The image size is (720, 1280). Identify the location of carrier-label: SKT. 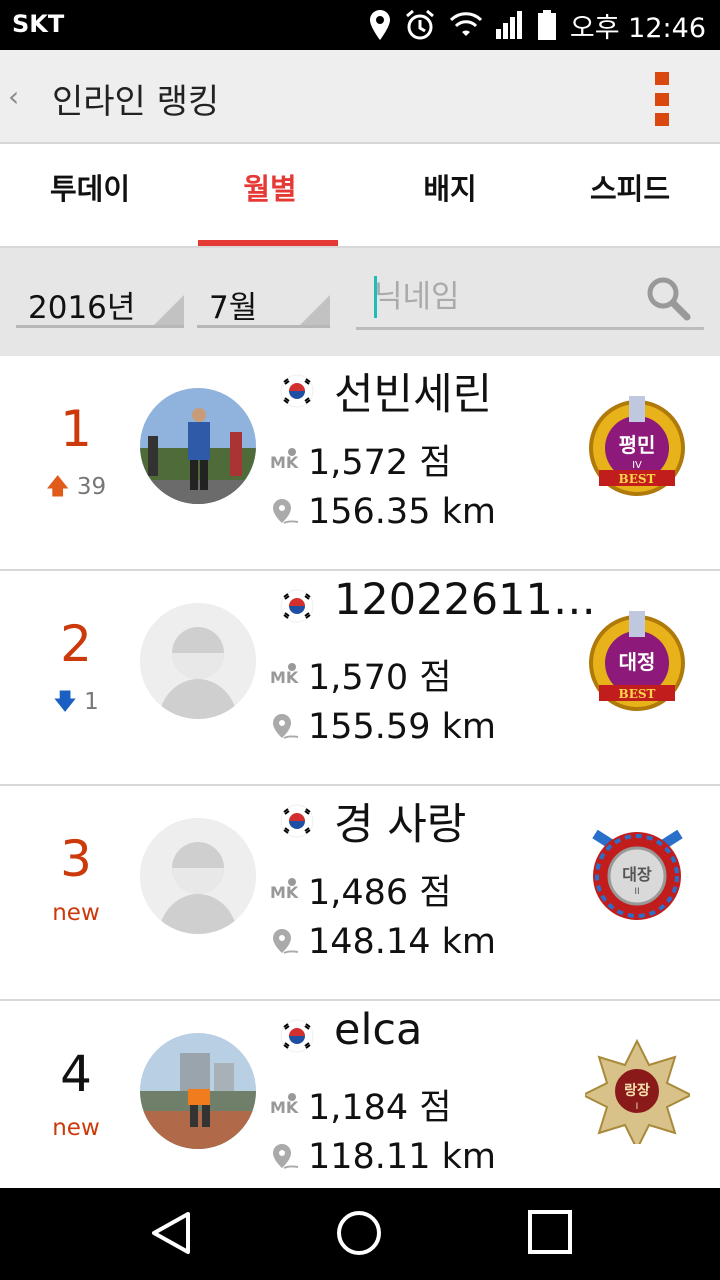
(38, 24).